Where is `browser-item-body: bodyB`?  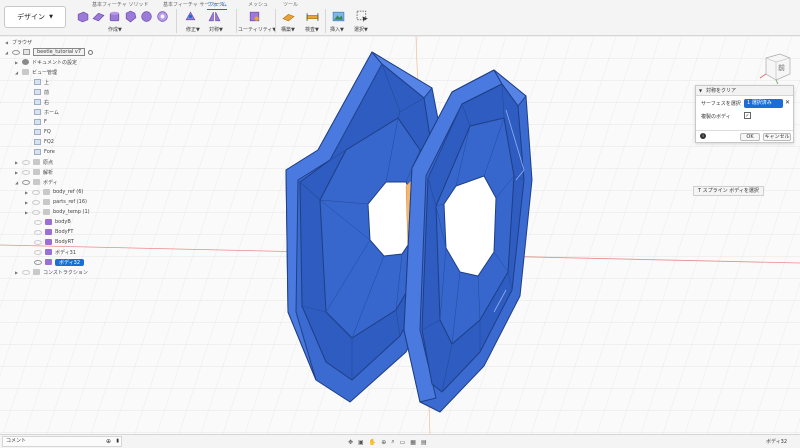 browser-item-body: bodyB is located at coordinates (52, 222).